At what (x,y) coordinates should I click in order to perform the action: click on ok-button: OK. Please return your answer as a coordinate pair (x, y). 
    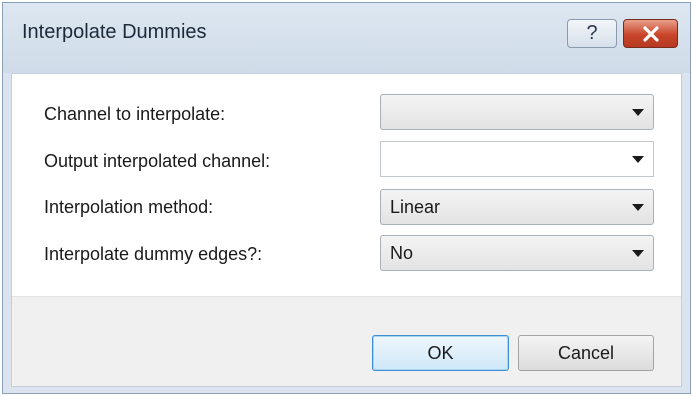
    Looking at the image, I should click on (440, 353).